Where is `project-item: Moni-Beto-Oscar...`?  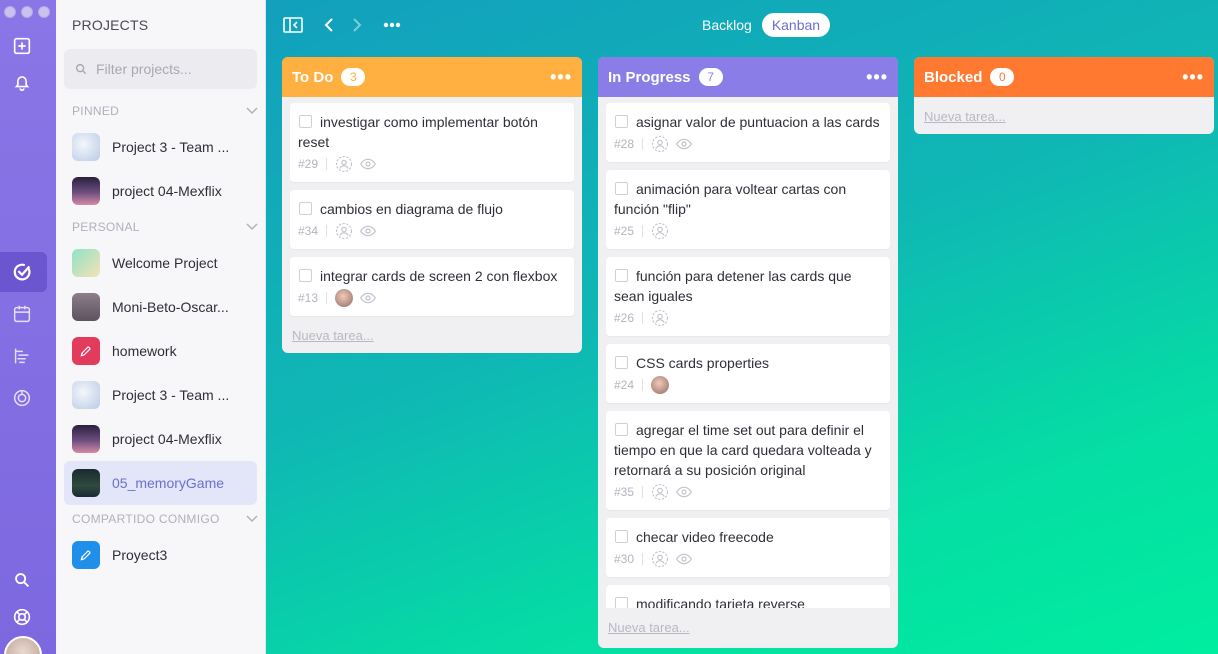 project-item: Moni-Beto-Oscar... is located at coordinates (160, 307).